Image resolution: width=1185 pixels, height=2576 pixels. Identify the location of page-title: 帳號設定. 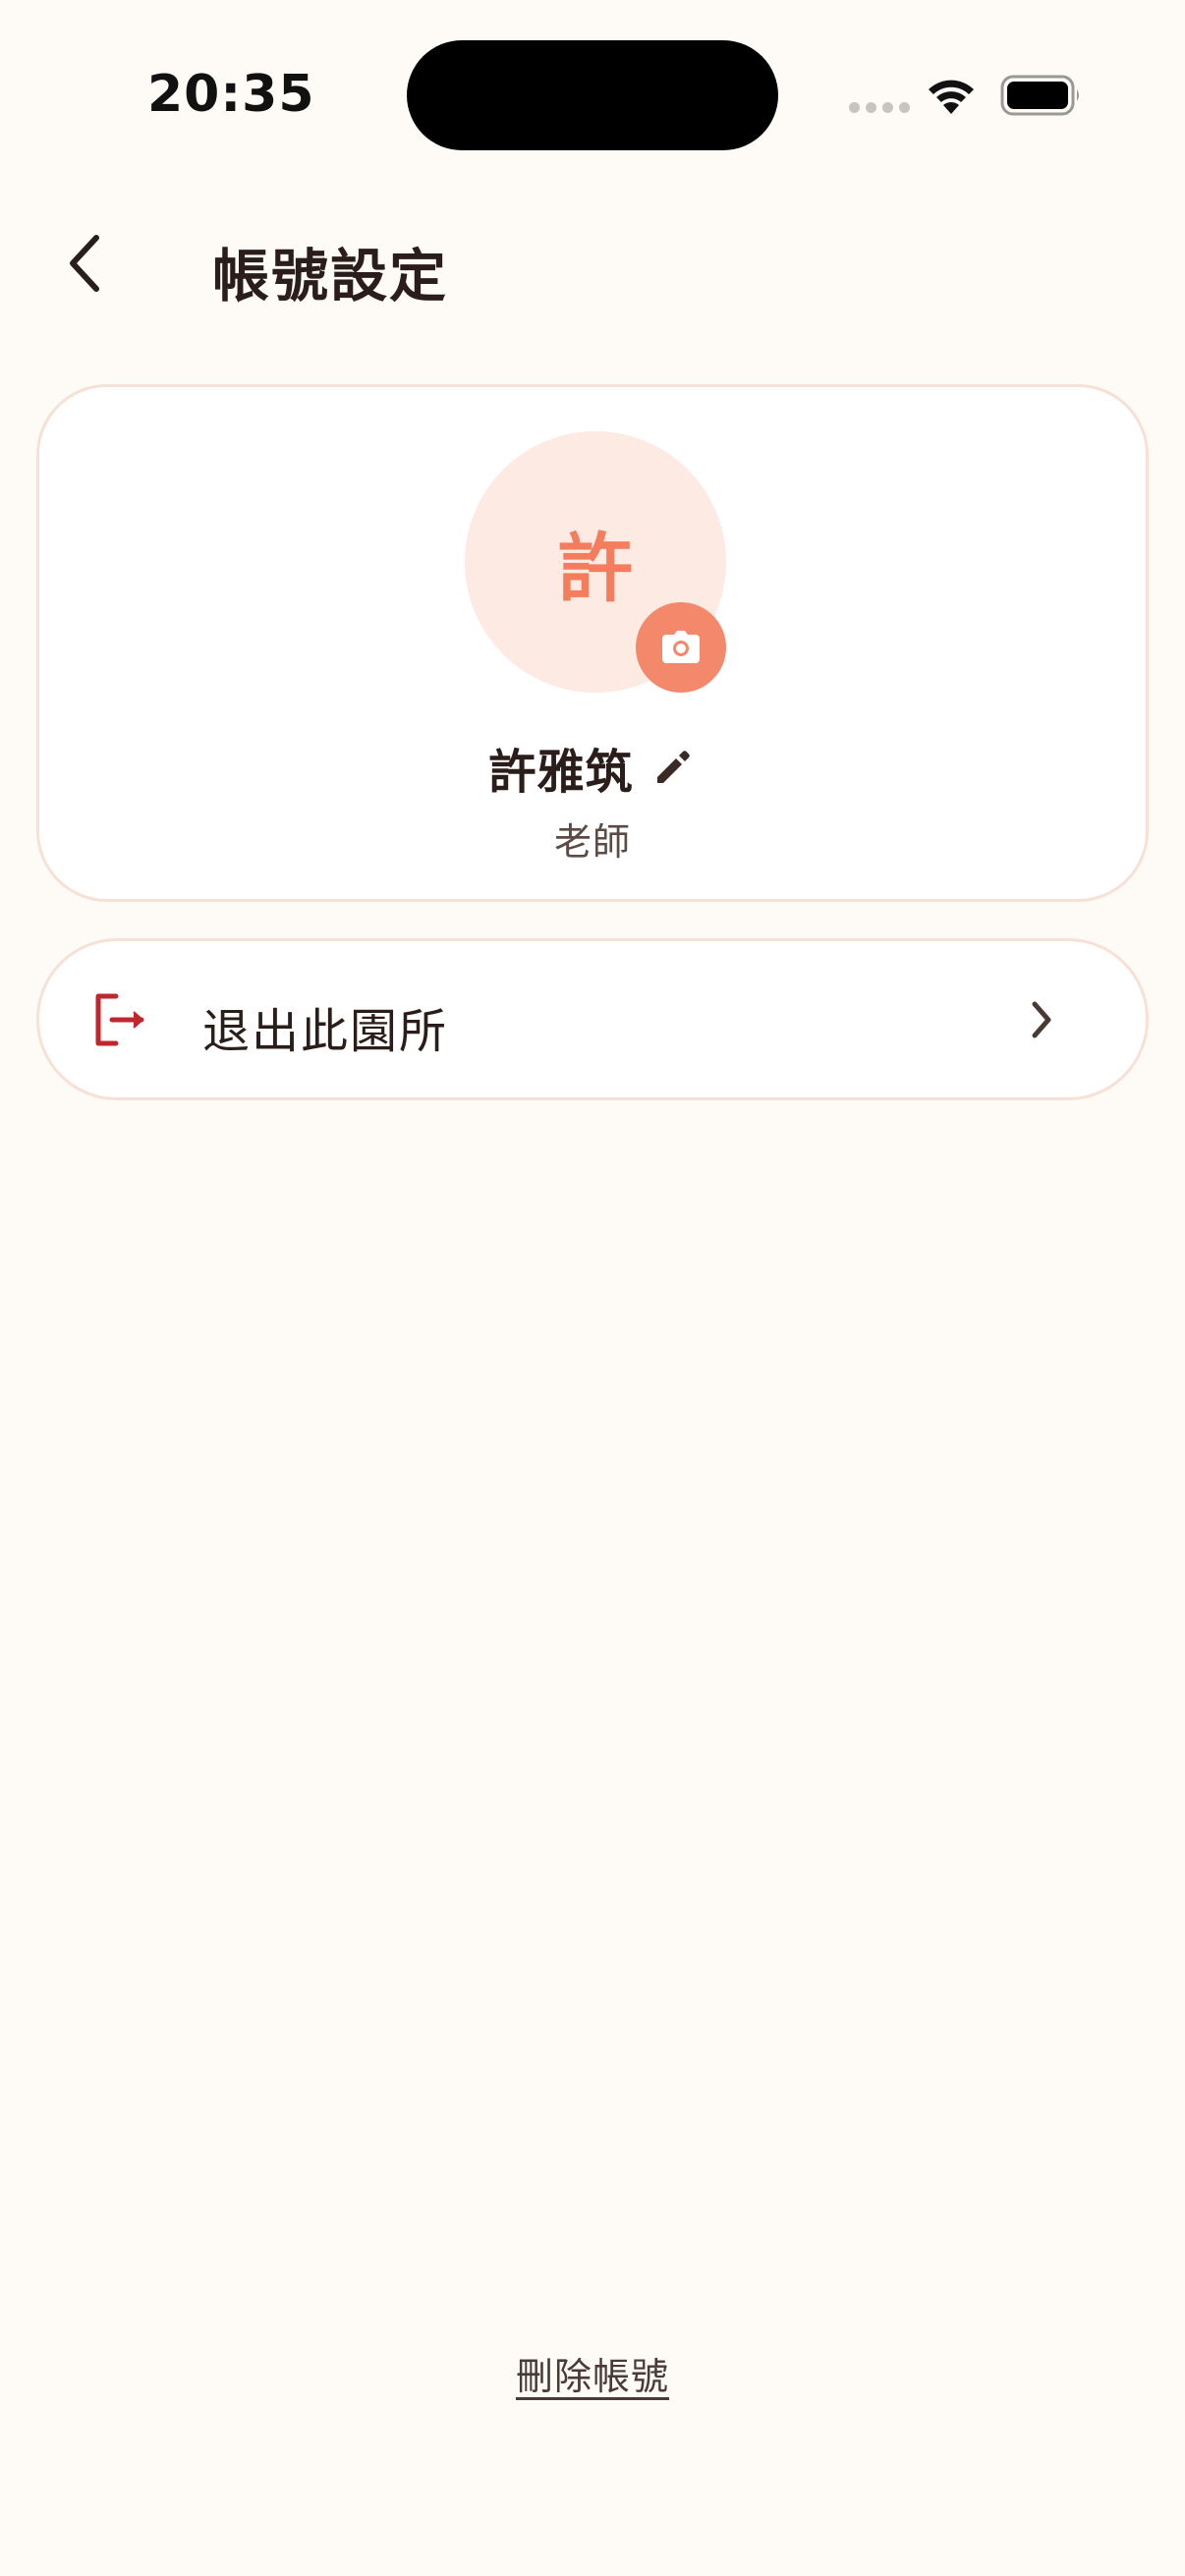
(331, 276).